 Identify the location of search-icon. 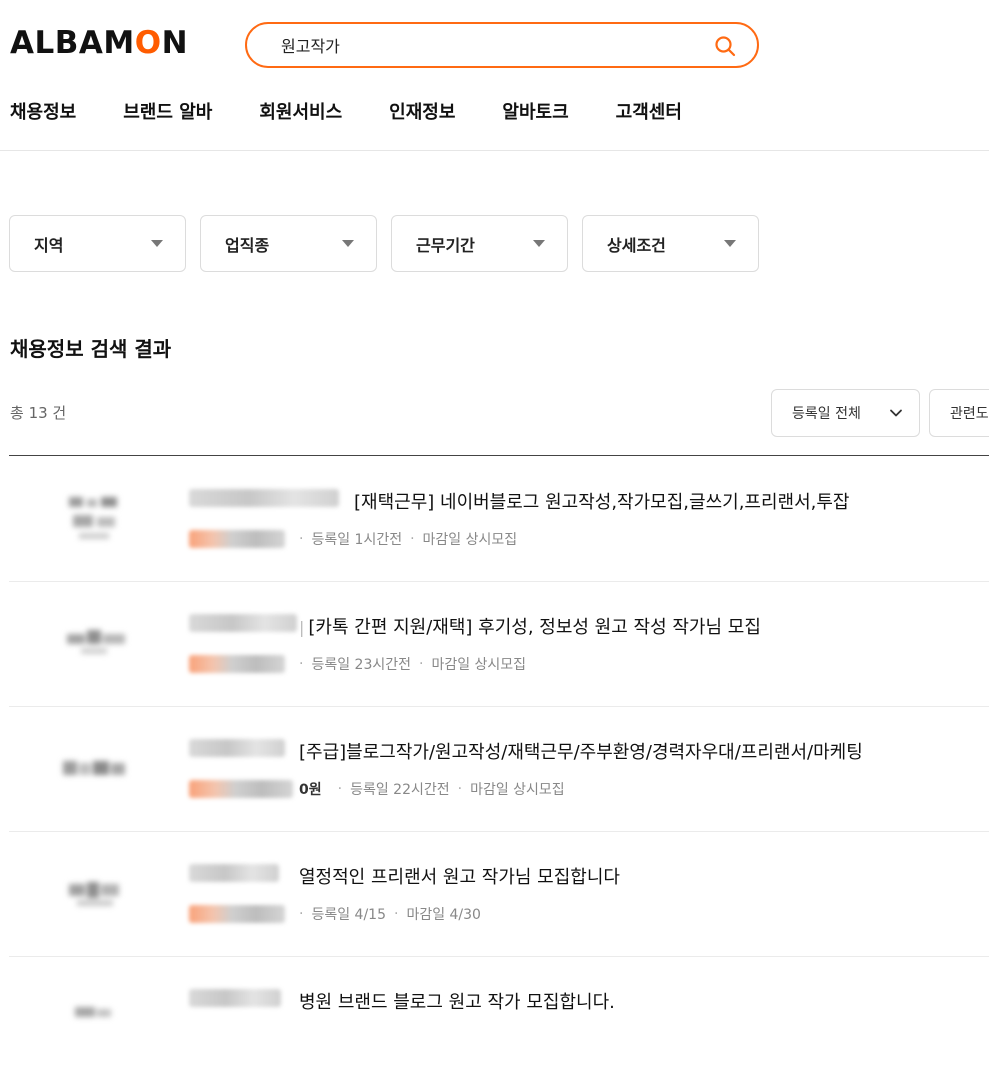
(725, 46).